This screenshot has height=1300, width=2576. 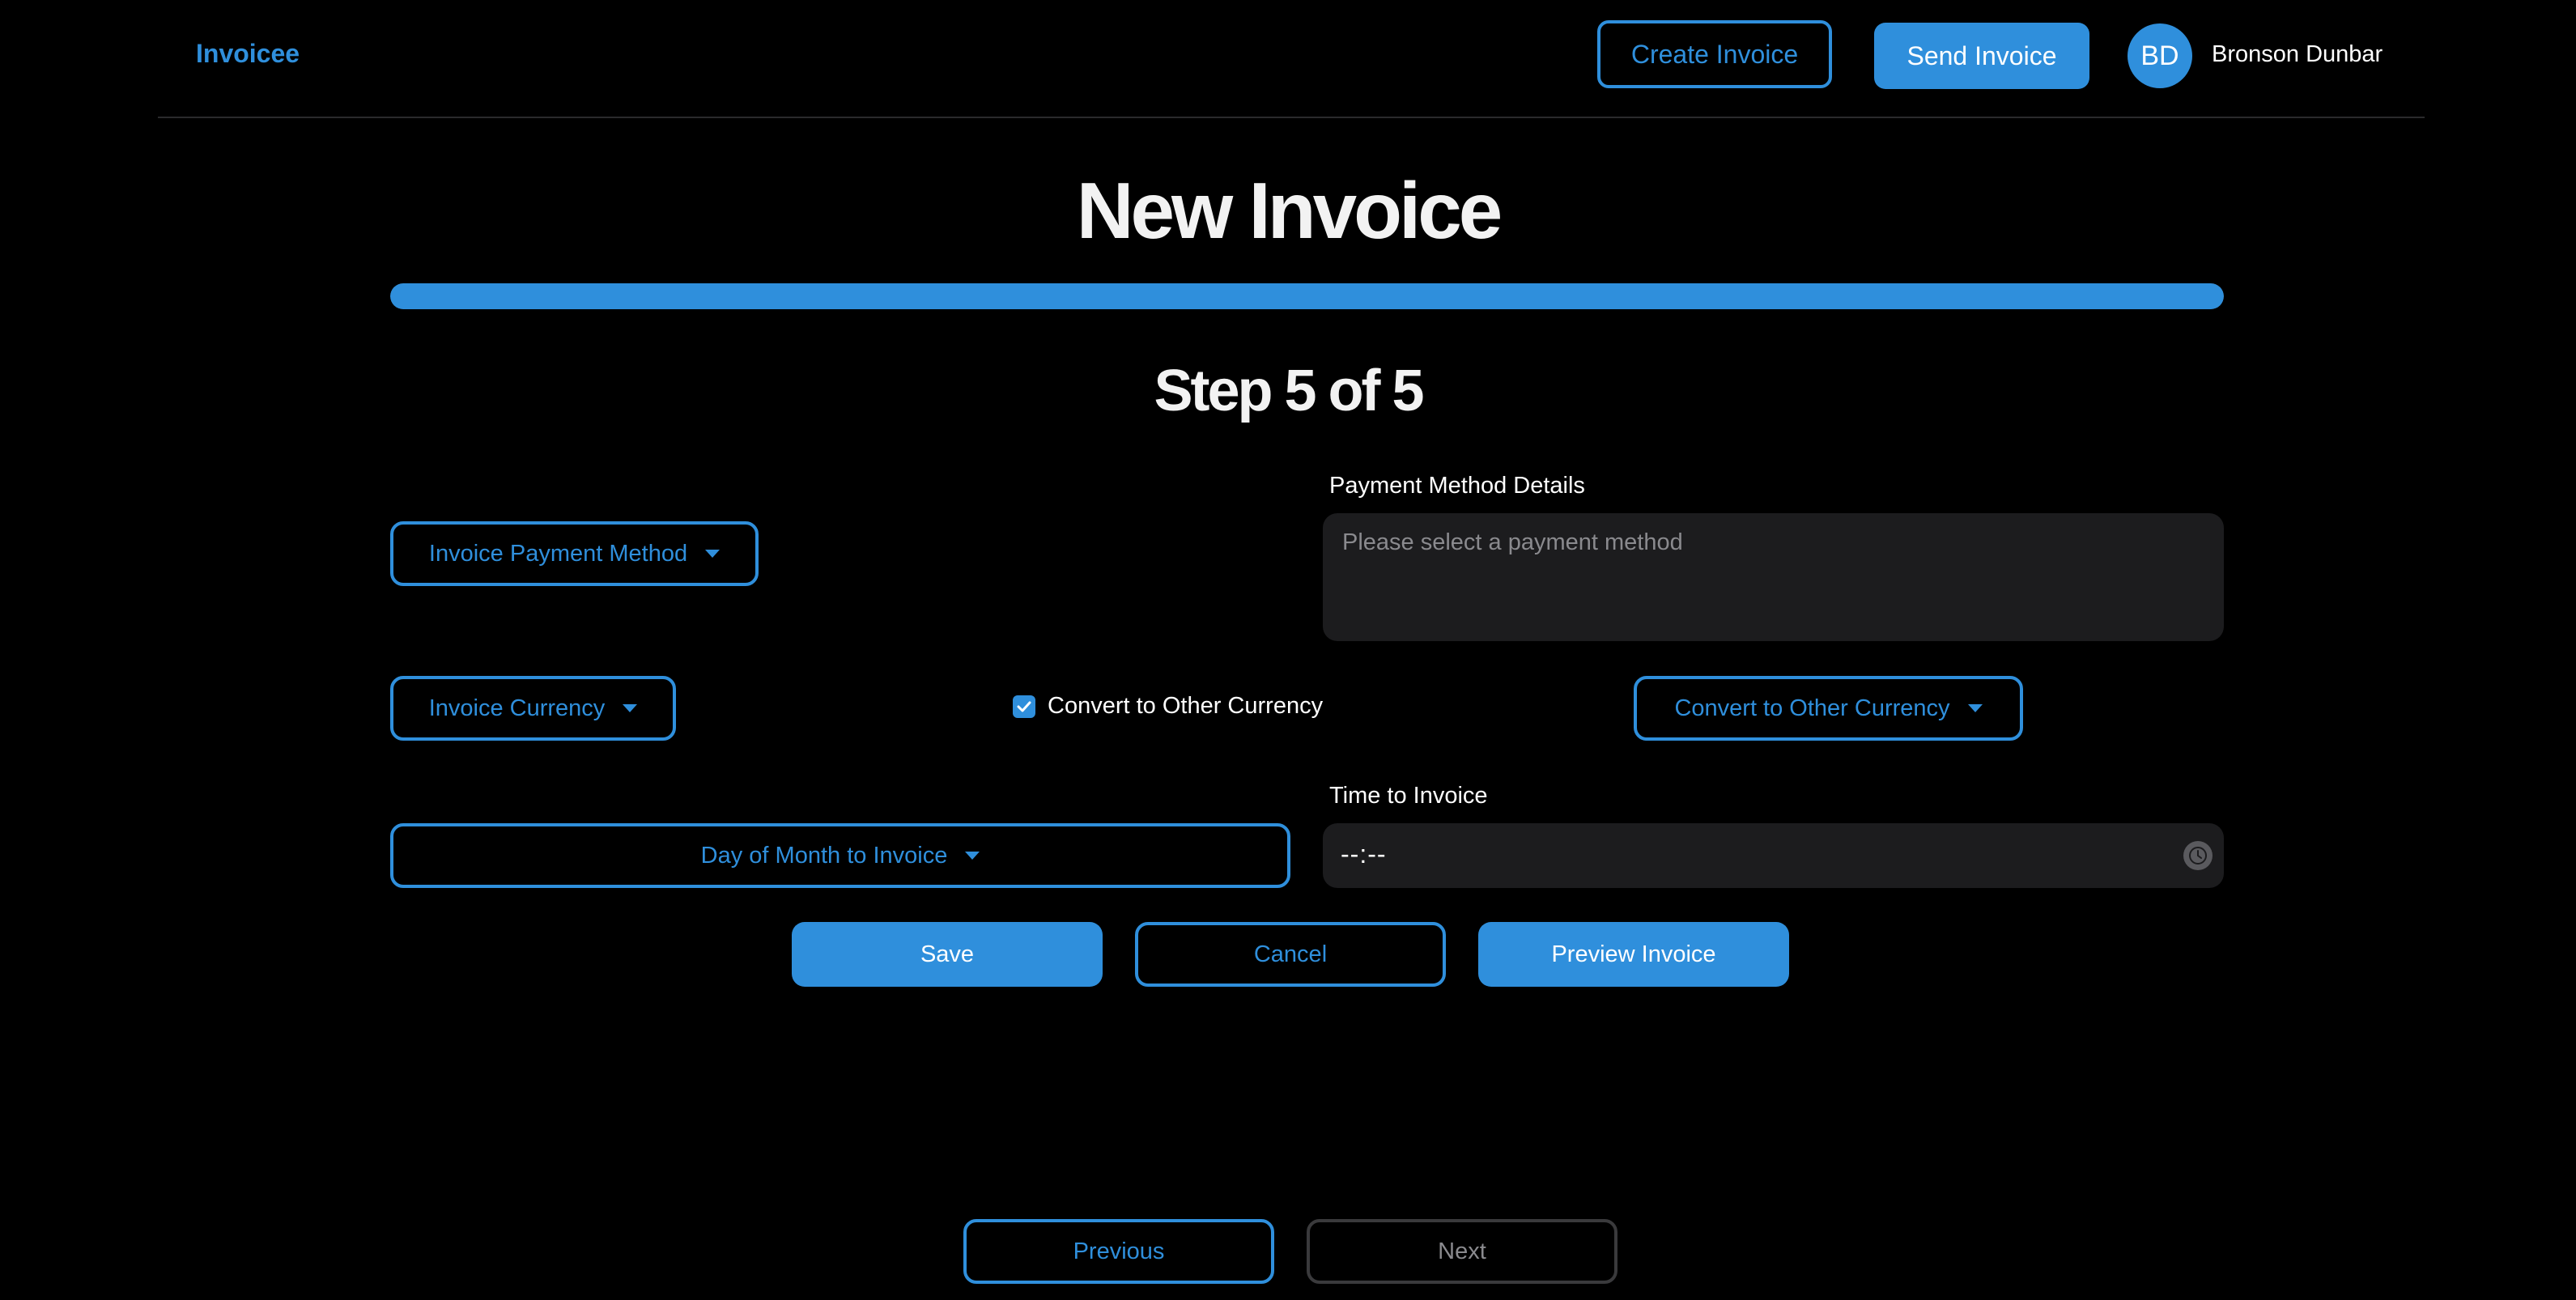 I want to click on time-to-invoice-label: Time to Invoice, so click(x=1408, y=796).